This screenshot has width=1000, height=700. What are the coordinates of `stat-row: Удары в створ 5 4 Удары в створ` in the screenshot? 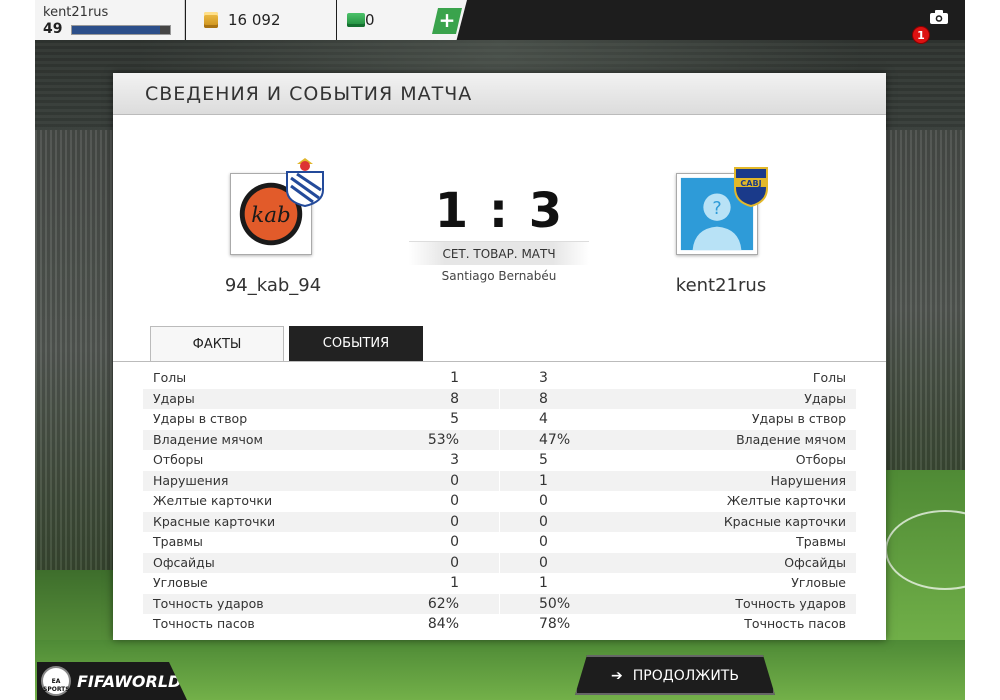 It's located at (499, 419).